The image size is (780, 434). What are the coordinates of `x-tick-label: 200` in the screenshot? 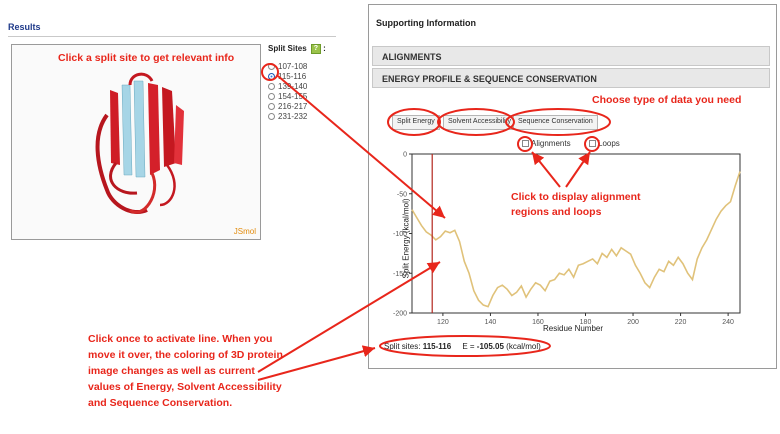 It's located at (633, 322).